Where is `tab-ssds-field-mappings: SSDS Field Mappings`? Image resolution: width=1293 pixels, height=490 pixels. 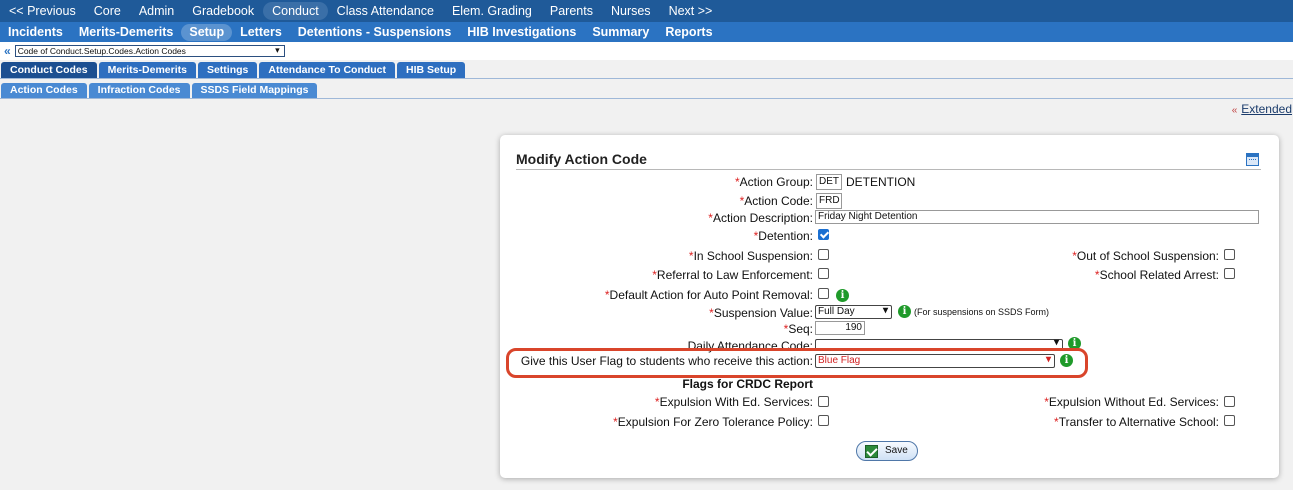 tab-ssds-field-mappings: SSDS Field Mappings is located at coordinates (254, 90).